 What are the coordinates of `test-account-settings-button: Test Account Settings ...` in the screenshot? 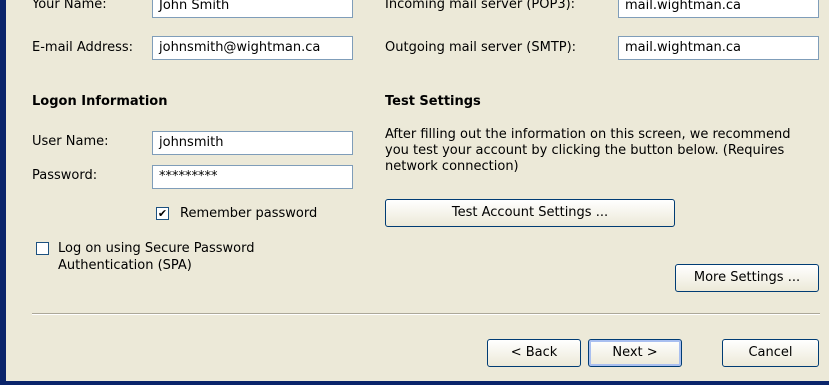 It's located at (530, 213).